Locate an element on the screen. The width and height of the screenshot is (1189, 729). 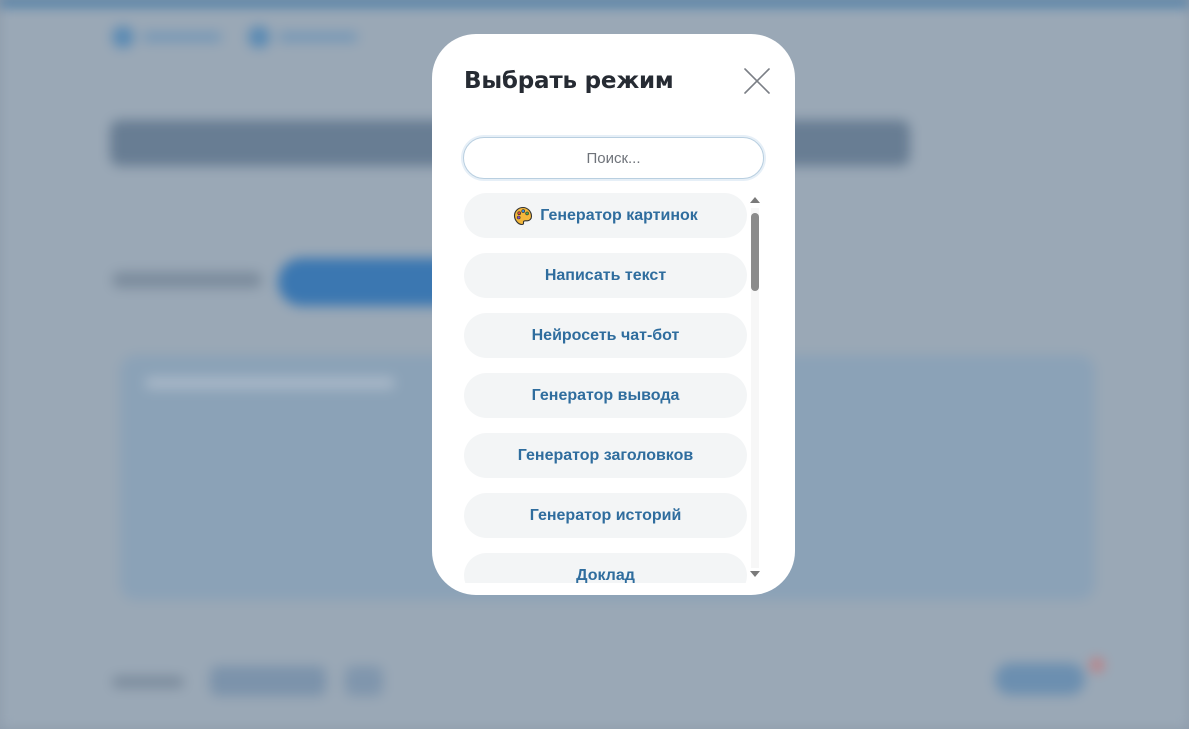
scrollbar-thumb is located at coordinates (755, 252).